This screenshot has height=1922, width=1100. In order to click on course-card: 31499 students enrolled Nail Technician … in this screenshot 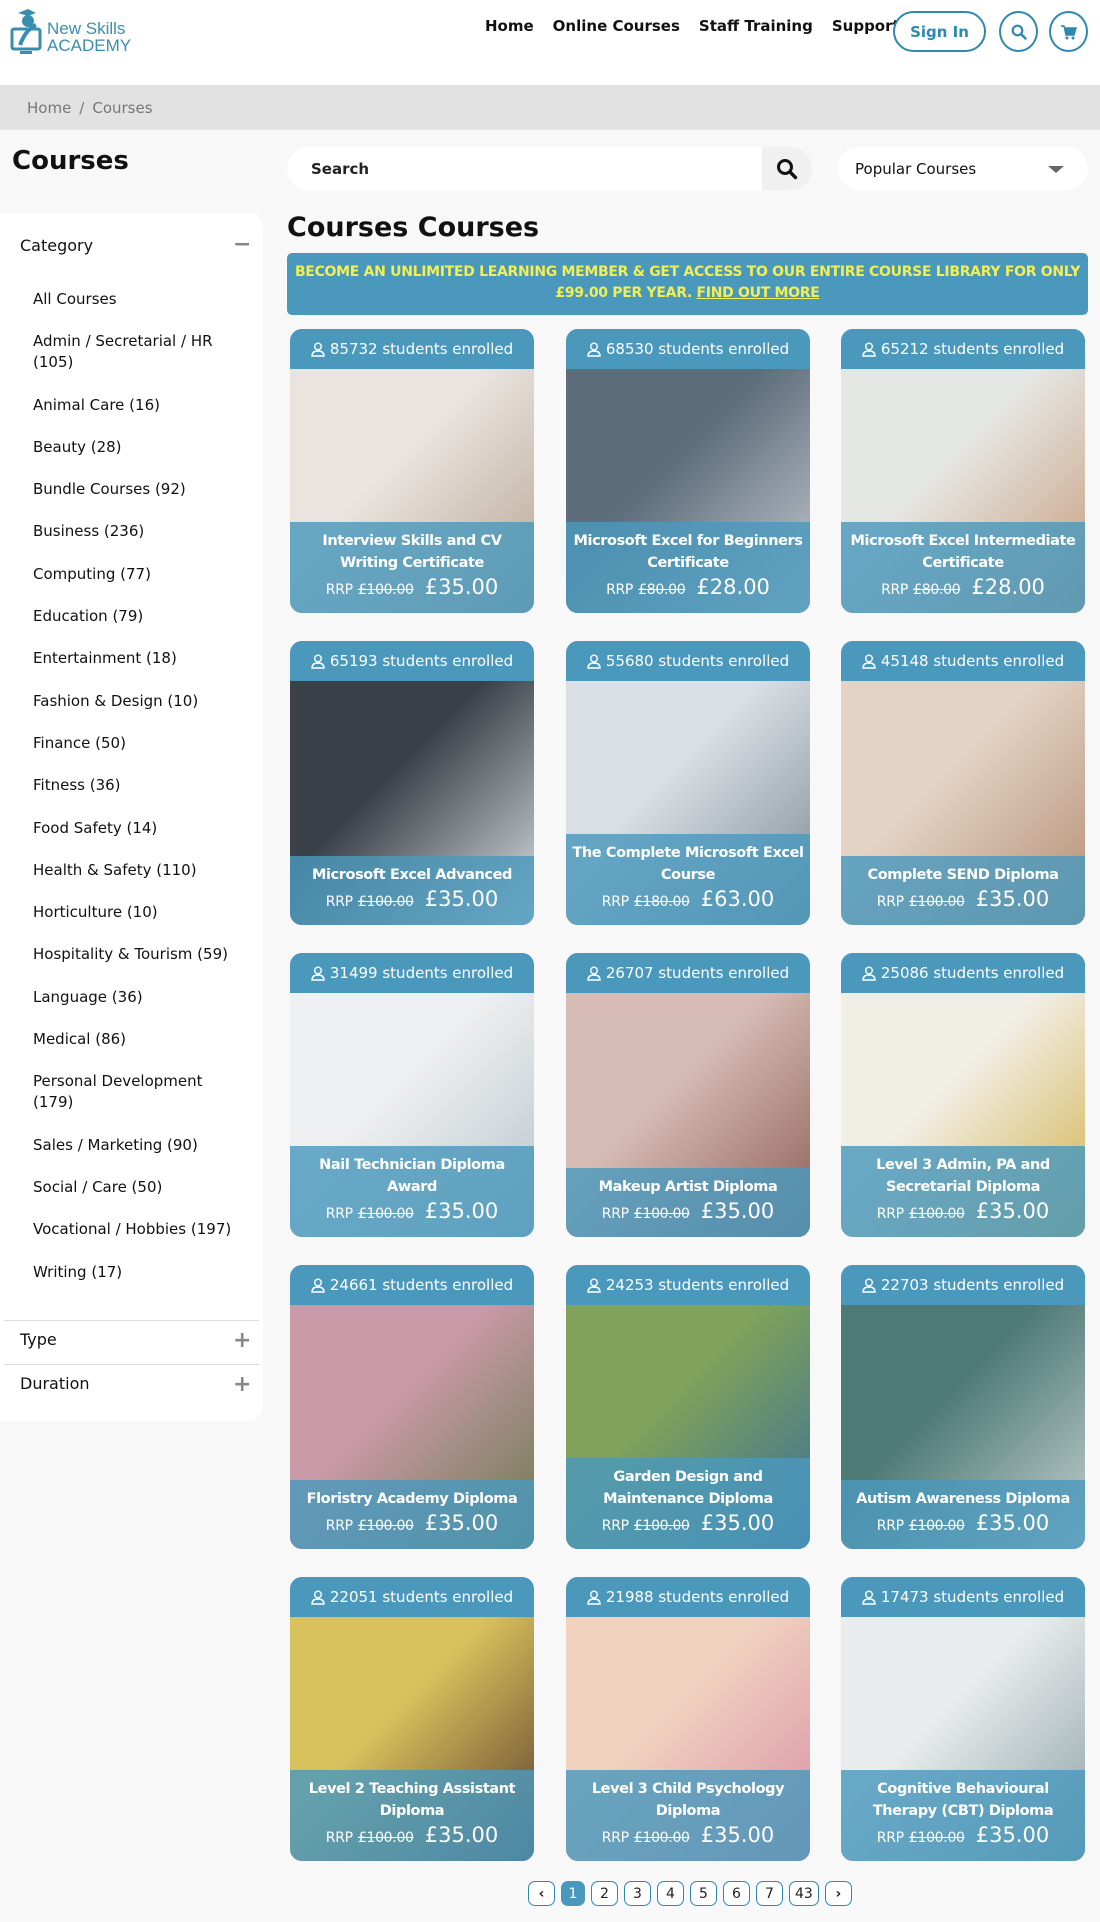, I will do `click(412, 1095)`.